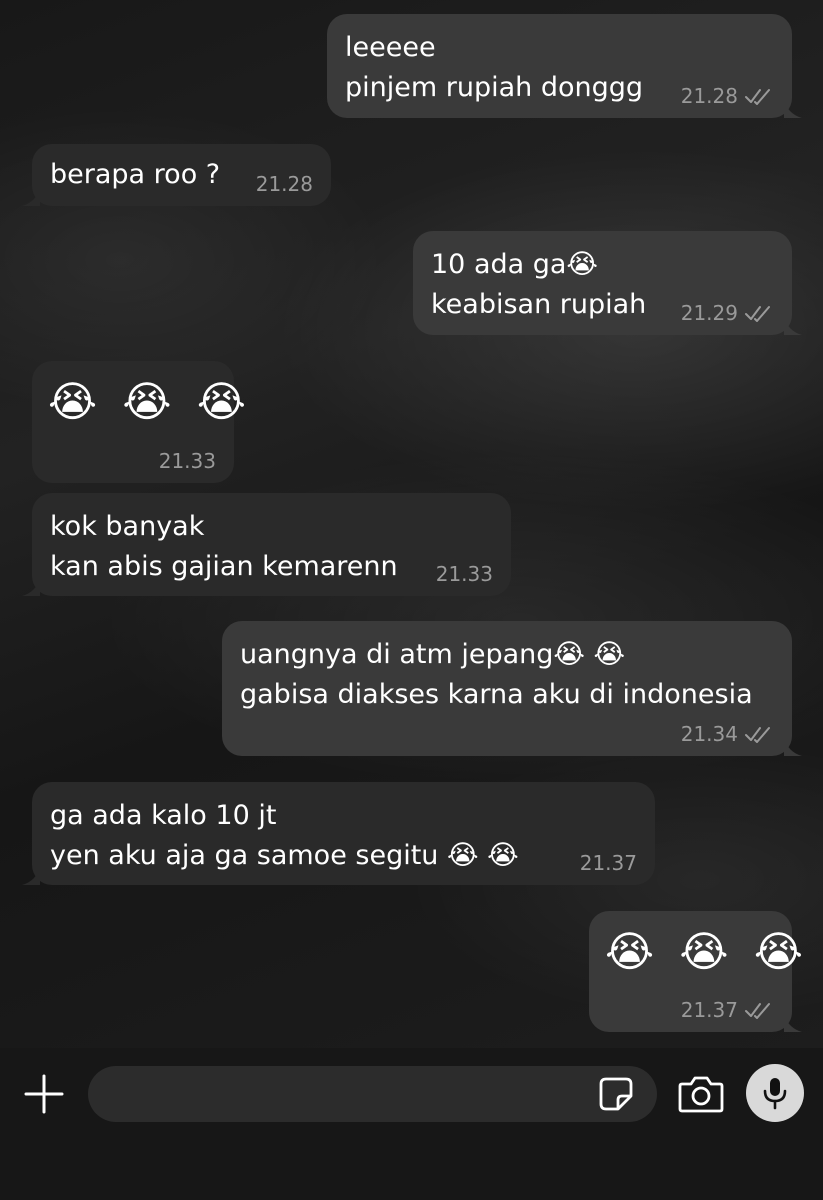 This screenshot has height=1200, width=823. What do you see at coordinates (284, 855) in the screenshot?
I see `message-text: yen aku aja ga samoe segitu 😭 😭` at bounding box center [284, 855].